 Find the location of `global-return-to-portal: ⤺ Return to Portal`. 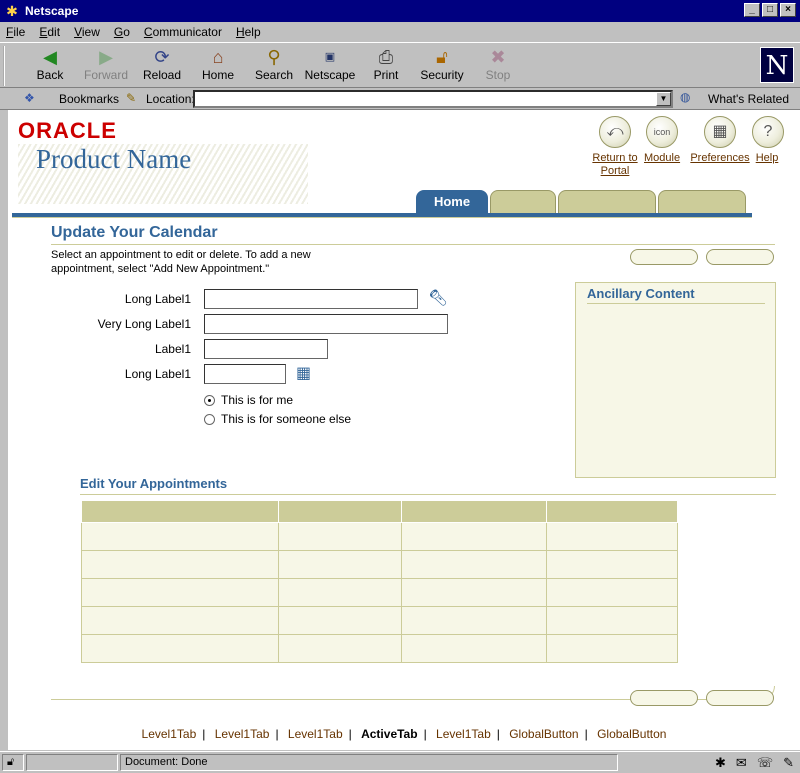

global-return-to-portal: ⤺ Return to Portal is located at coordinates (615, 147).